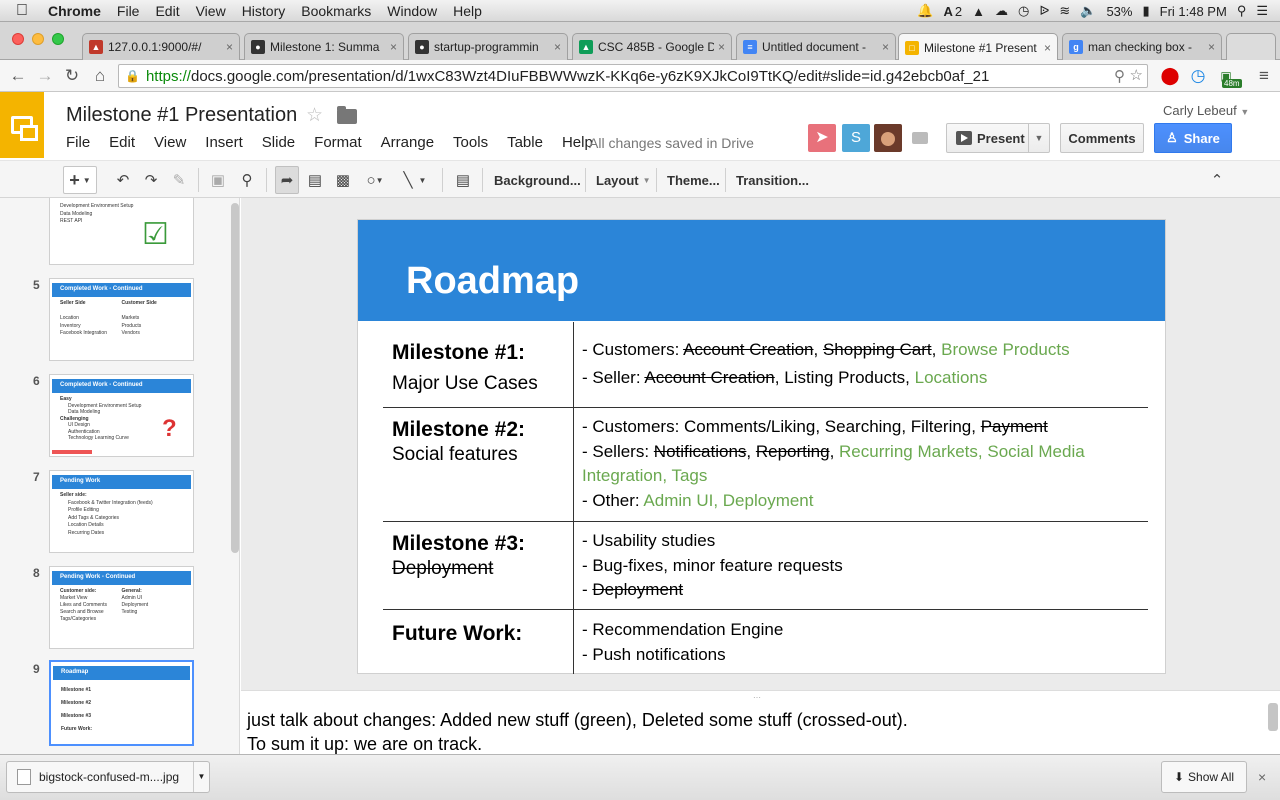  Describe the element at coordinates (925, 11) in the screenshot. I see `bell-icon: 🔔` at that location.